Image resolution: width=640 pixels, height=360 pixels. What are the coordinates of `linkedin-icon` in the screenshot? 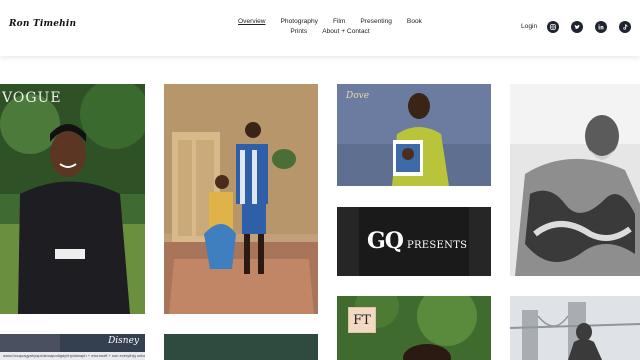 It's located at (601, 27).